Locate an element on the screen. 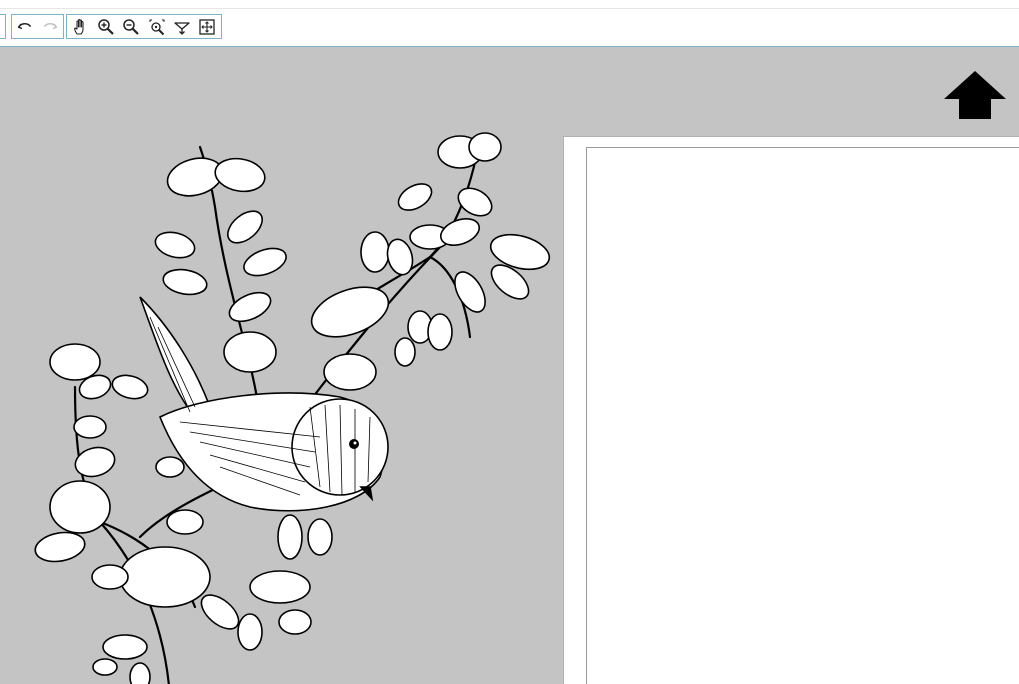 This screenshot has width=1019, height=684. zoom-out-icon is located at coordinates (131, 26).